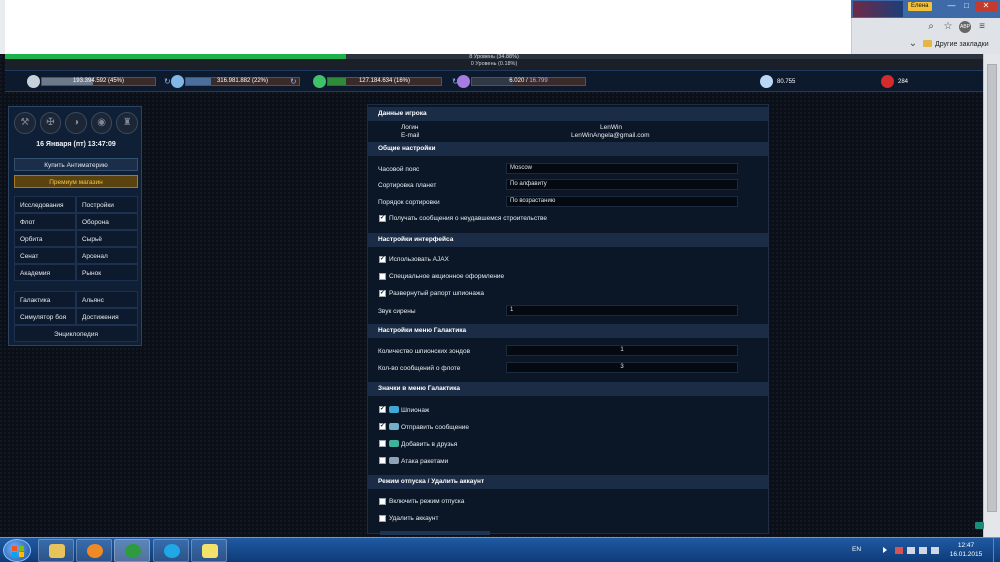  I want to click on sidebar-item-defense: Оборона, so click(107, 221).